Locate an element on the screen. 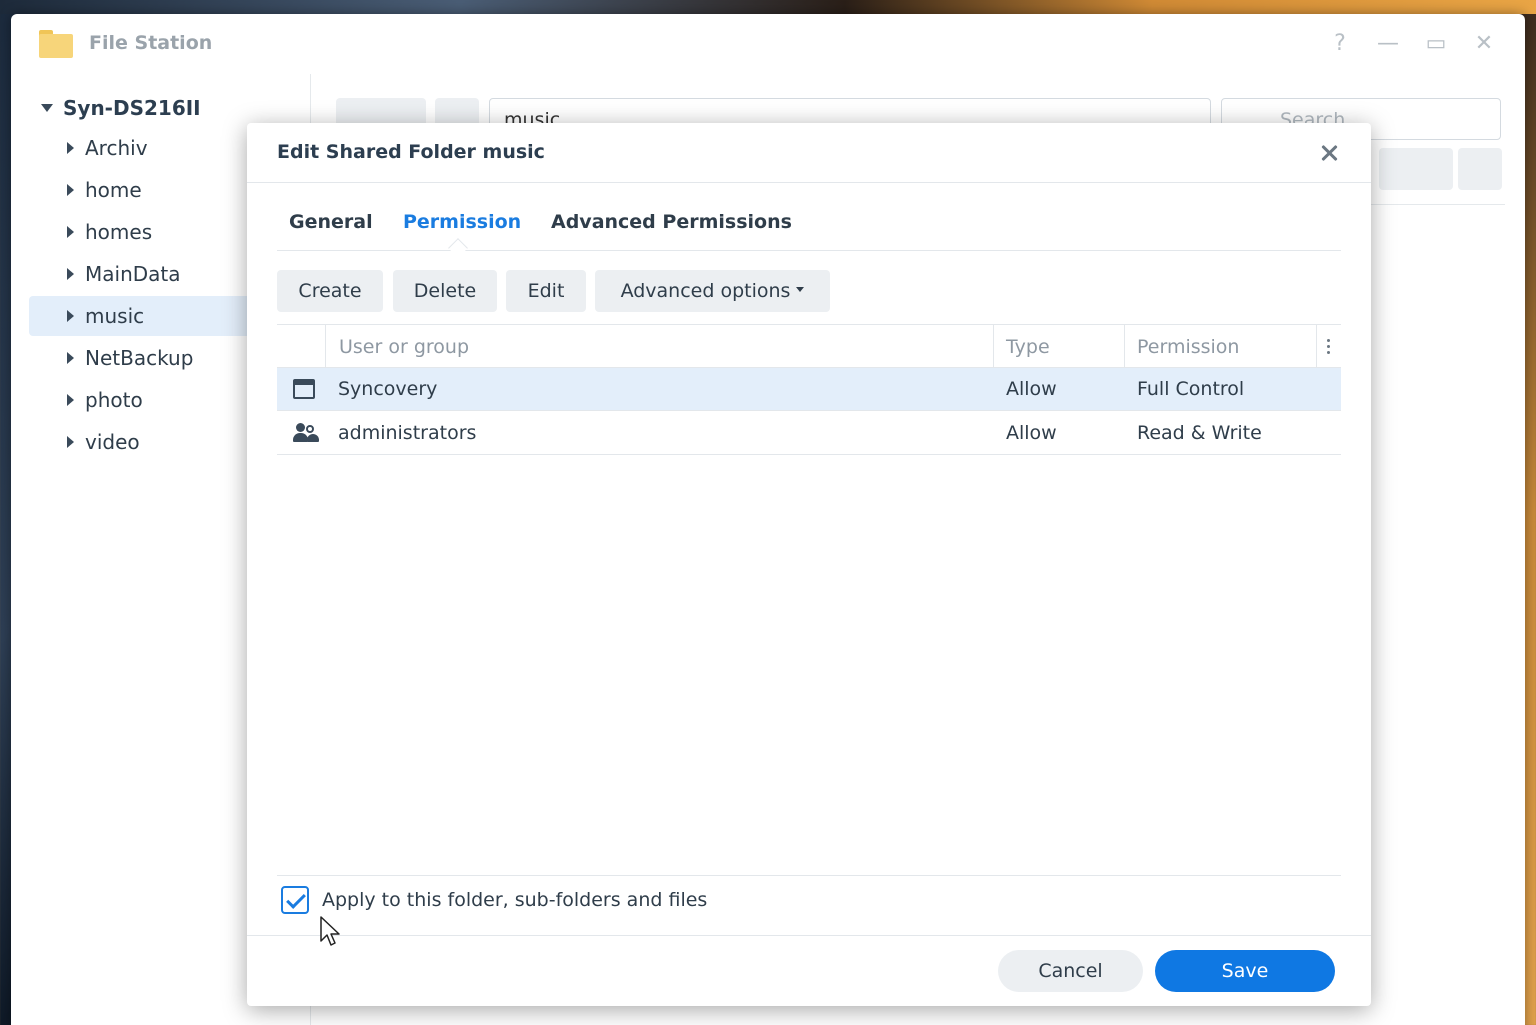  close-icon is located at coordinates (1329, 153).